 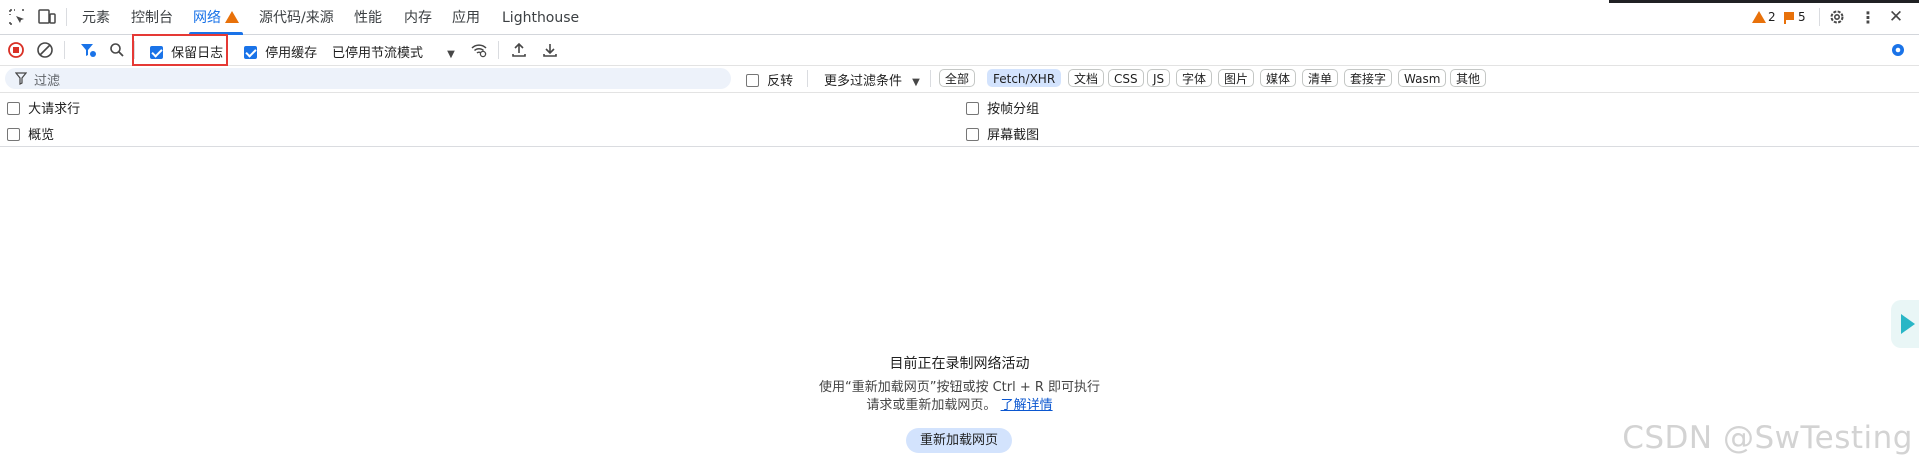 I want to click on tab-performance: 性能, so click(x=368, y=17).